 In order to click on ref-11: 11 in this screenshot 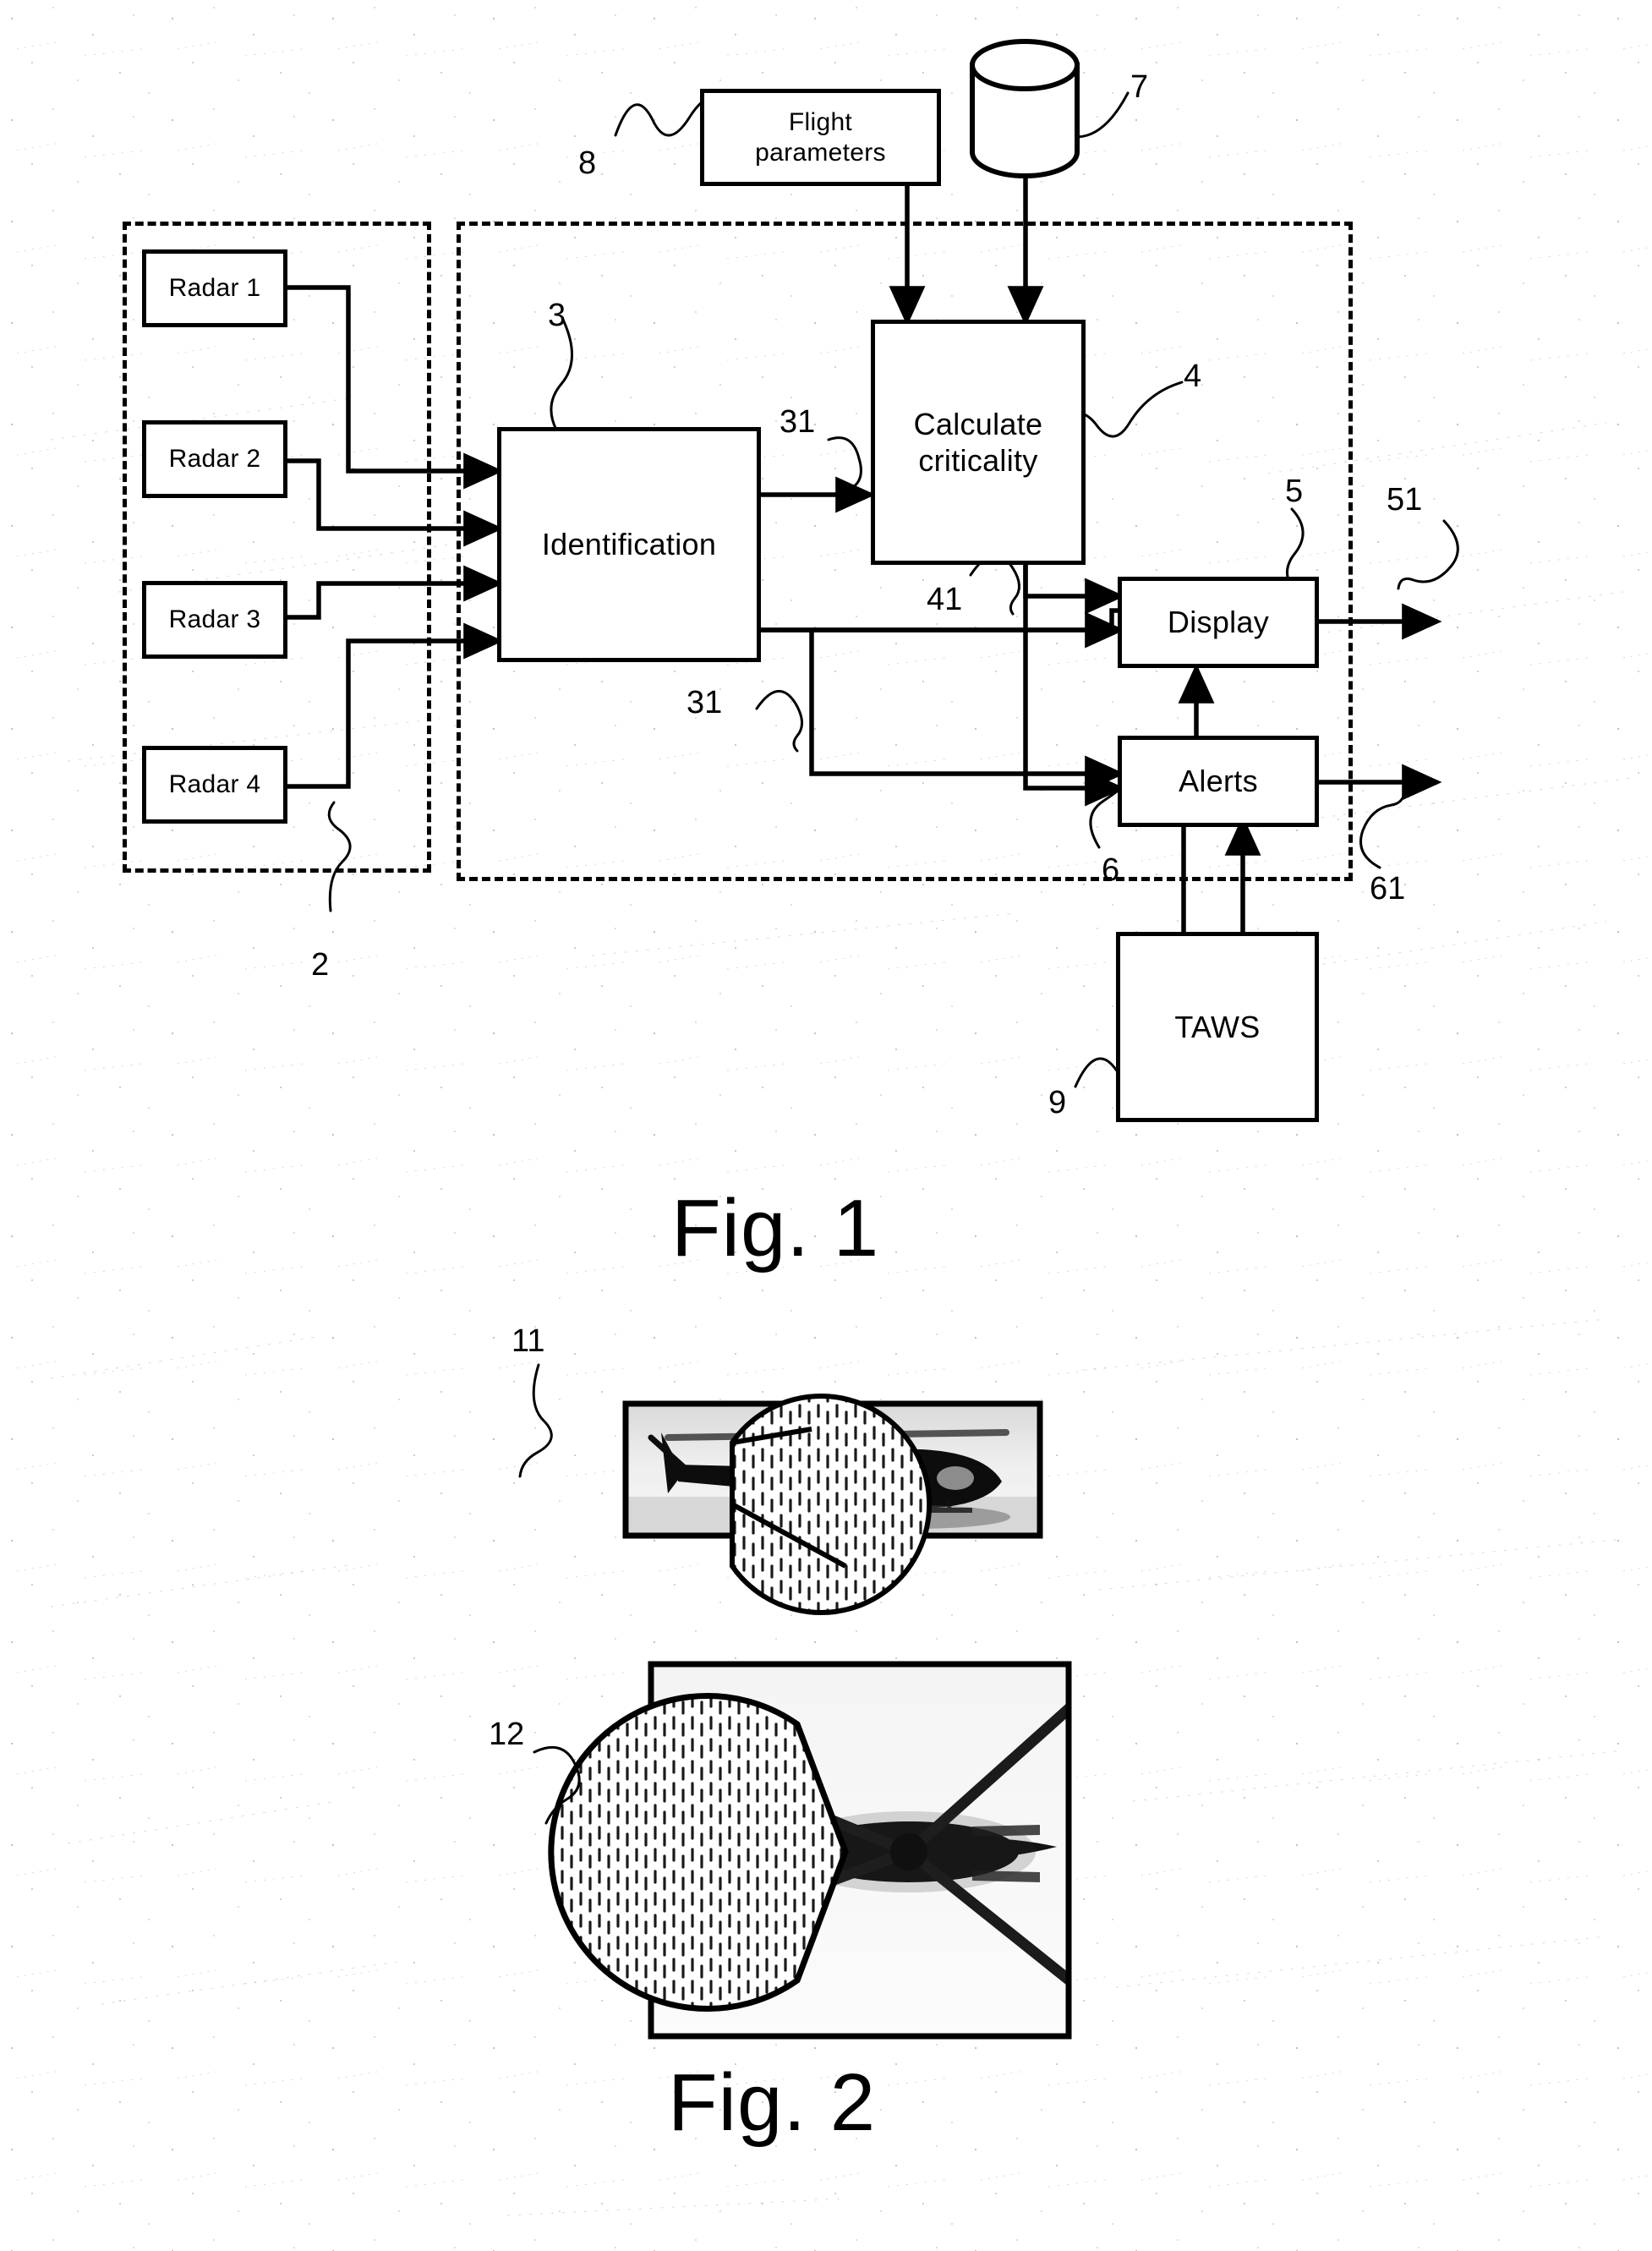, I will do `click(528, 1341)`.